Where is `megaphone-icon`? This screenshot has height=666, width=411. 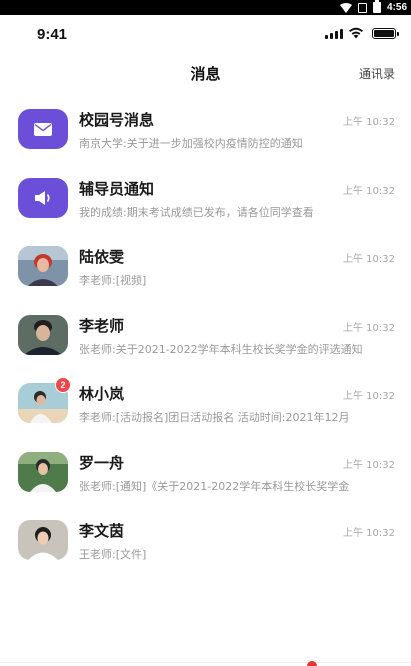 megaphone-icon is located at coordinates (42, 197).